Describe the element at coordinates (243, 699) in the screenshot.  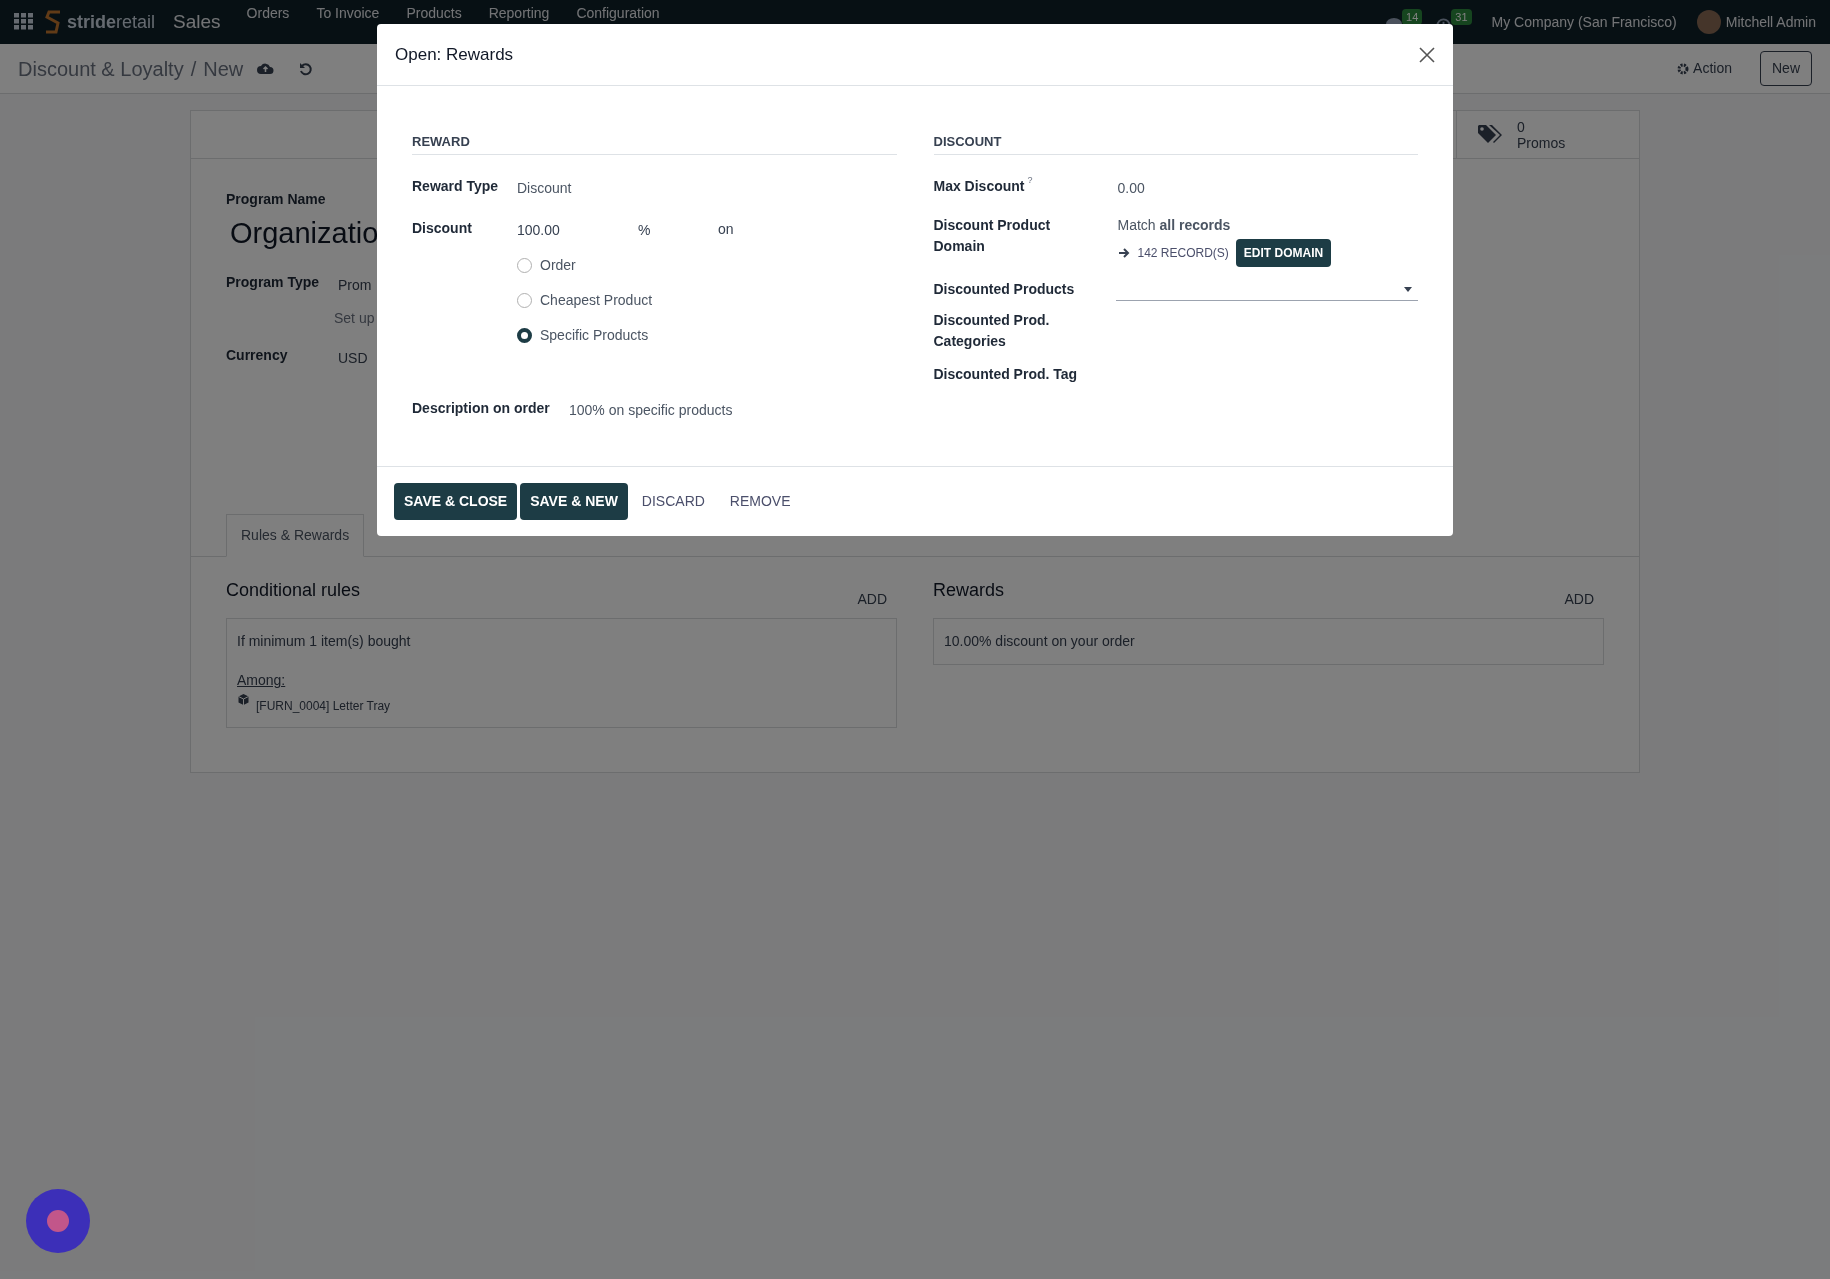
I see `box-icon` at that location.